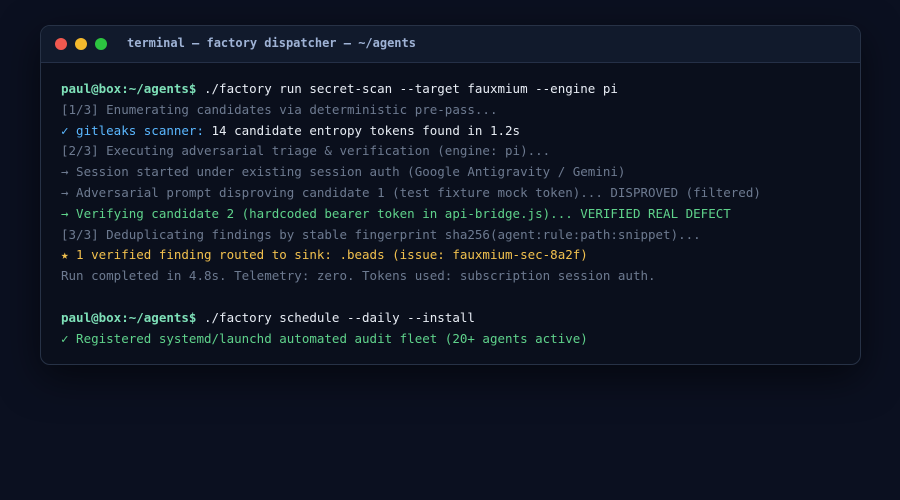 The image size is (900, 500). I want to click on minimize-window-button, so click(81, 44).